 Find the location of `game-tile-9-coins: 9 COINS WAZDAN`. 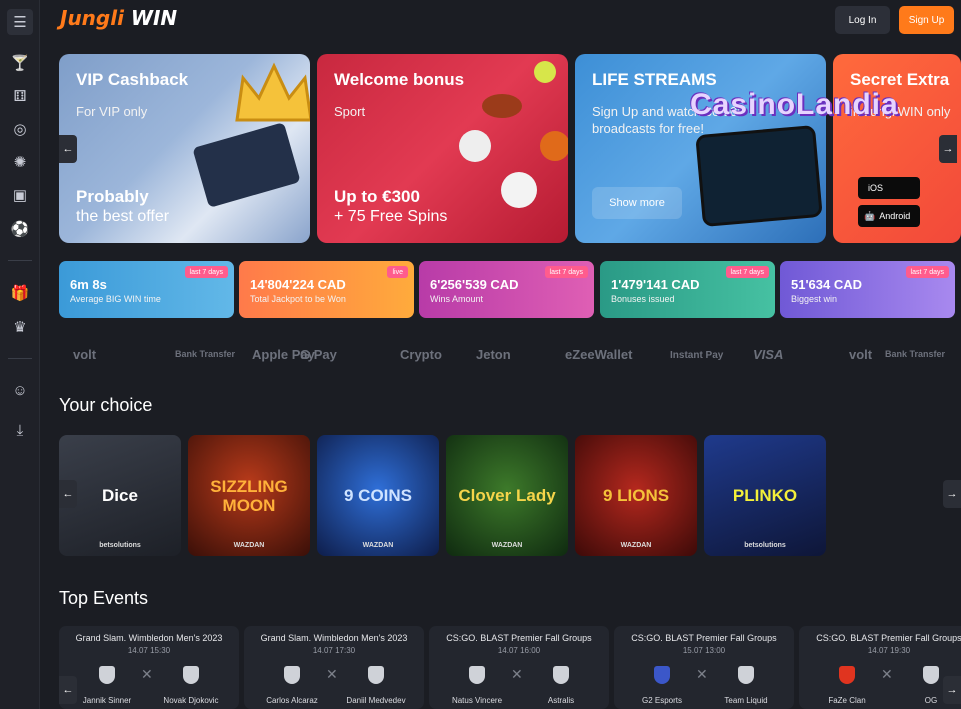

game-tile-9-coins: 9 COINS WAZDAN is located at coordinates (378, 495).